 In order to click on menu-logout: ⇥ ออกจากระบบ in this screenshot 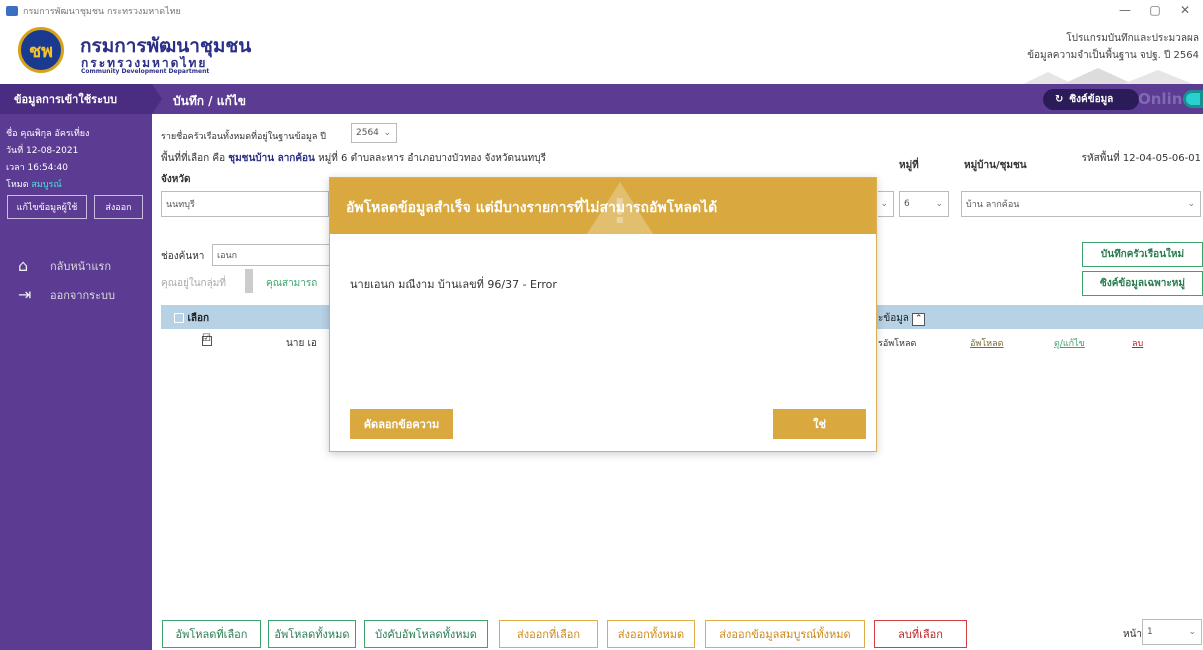, I will do `click(66, 294)`.